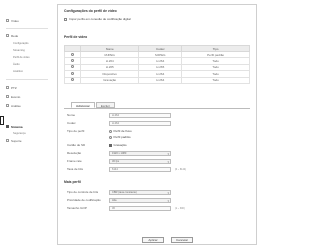  What do you see at coordinates (20, 43) in the screenshot?
I see `sidebar-subitem-config: Configuração` at bounding box center [20, 43].